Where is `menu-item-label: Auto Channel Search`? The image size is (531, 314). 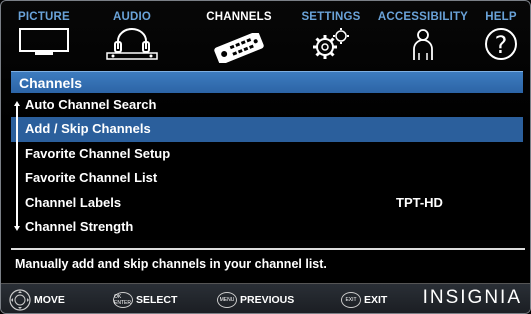
menu-item-label: Auto Channel Search is located at coordinates (91, 104).